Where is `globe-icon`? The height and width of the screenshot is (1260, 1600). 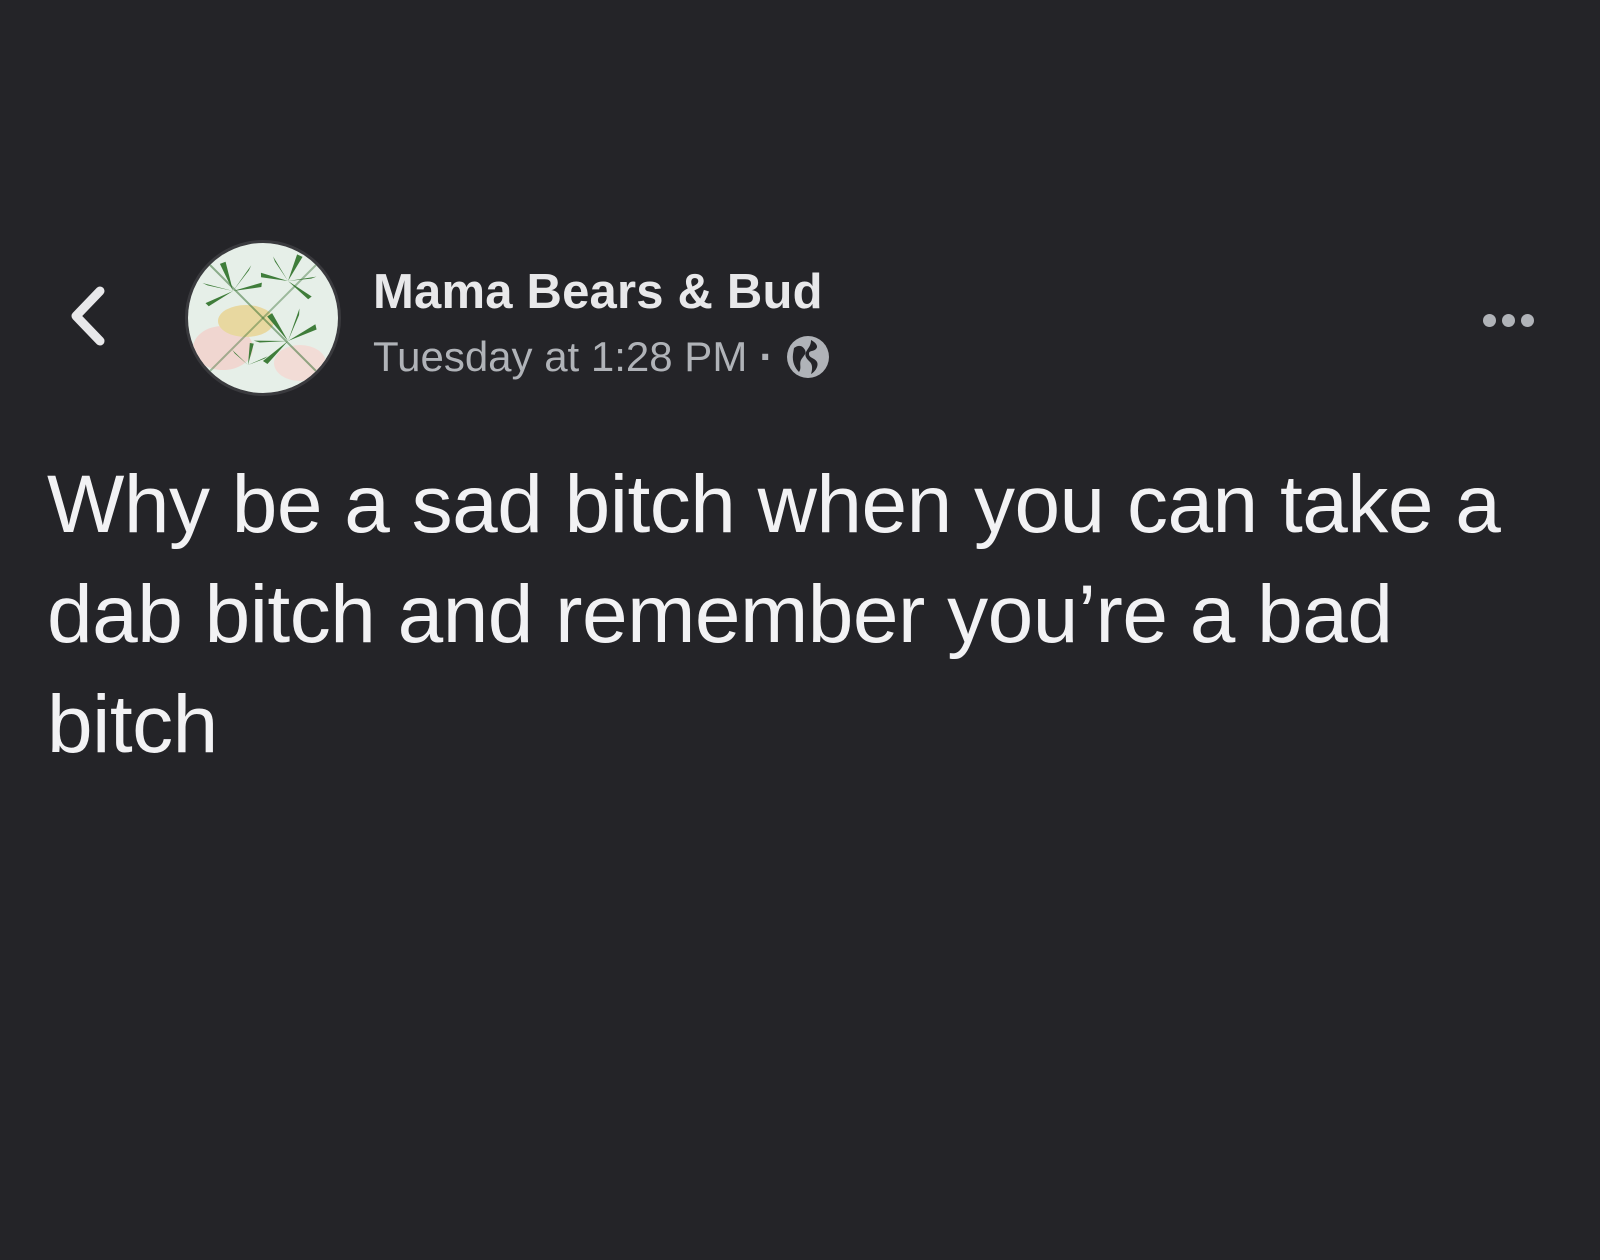 globe-icon is located at coordinates (808, 357).